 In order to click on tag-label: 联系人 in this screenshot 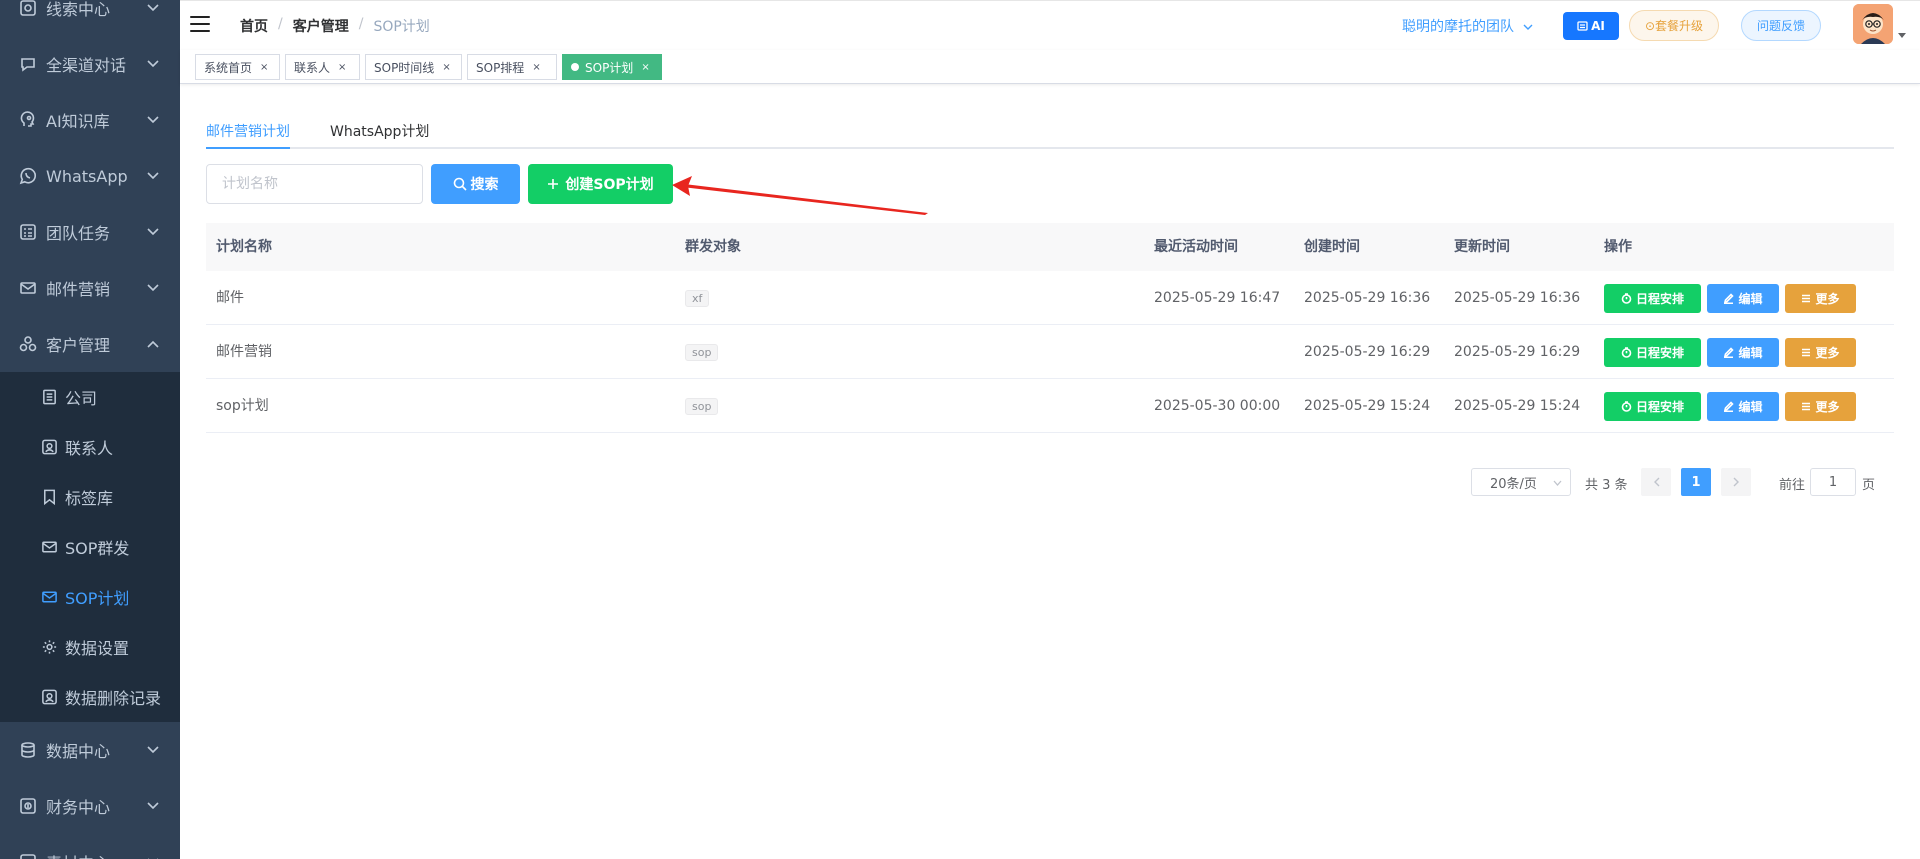, I will do `click(312, 67)`.